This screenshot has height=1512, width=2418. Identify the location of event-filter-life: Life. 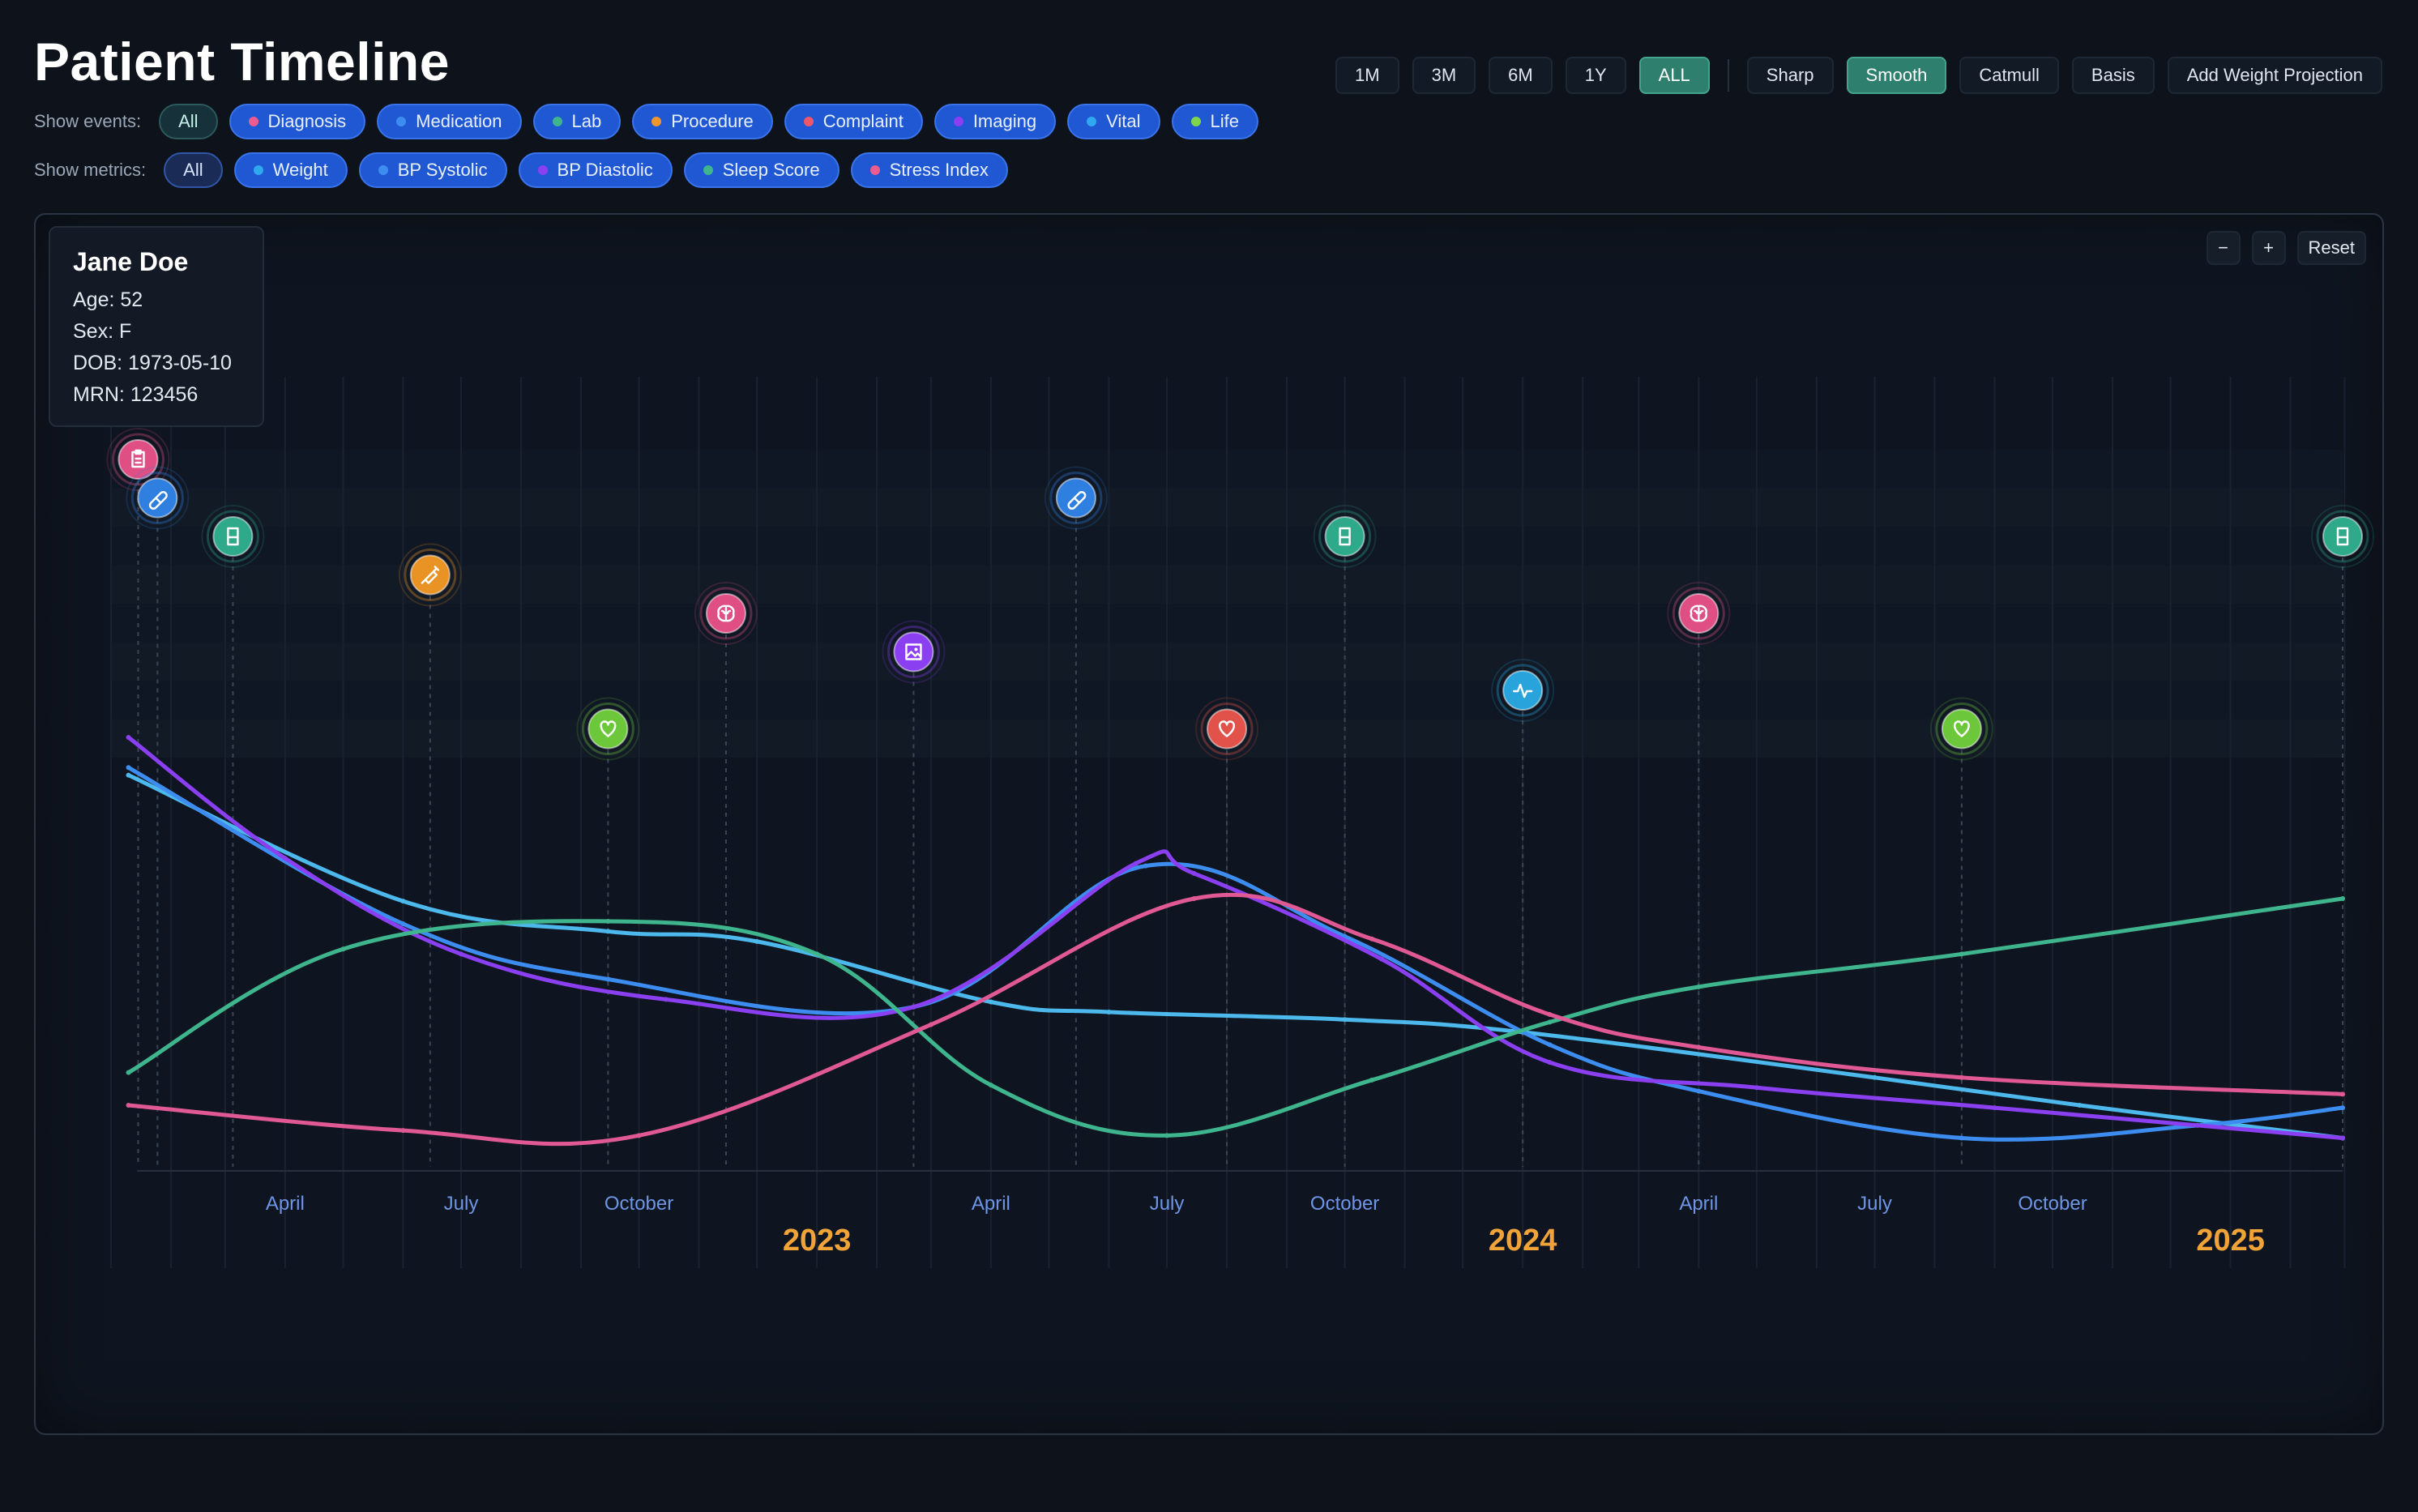
(1215, 122).